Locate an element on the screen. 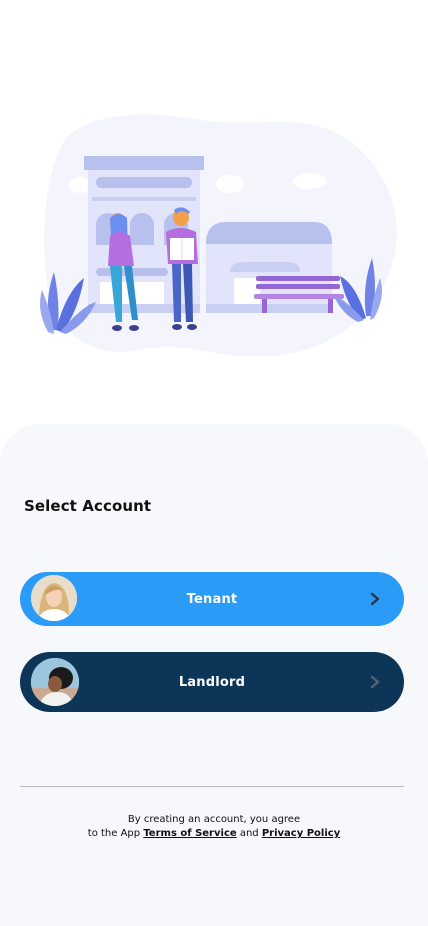  tenant-avatar is located at coordinates (54, 598).